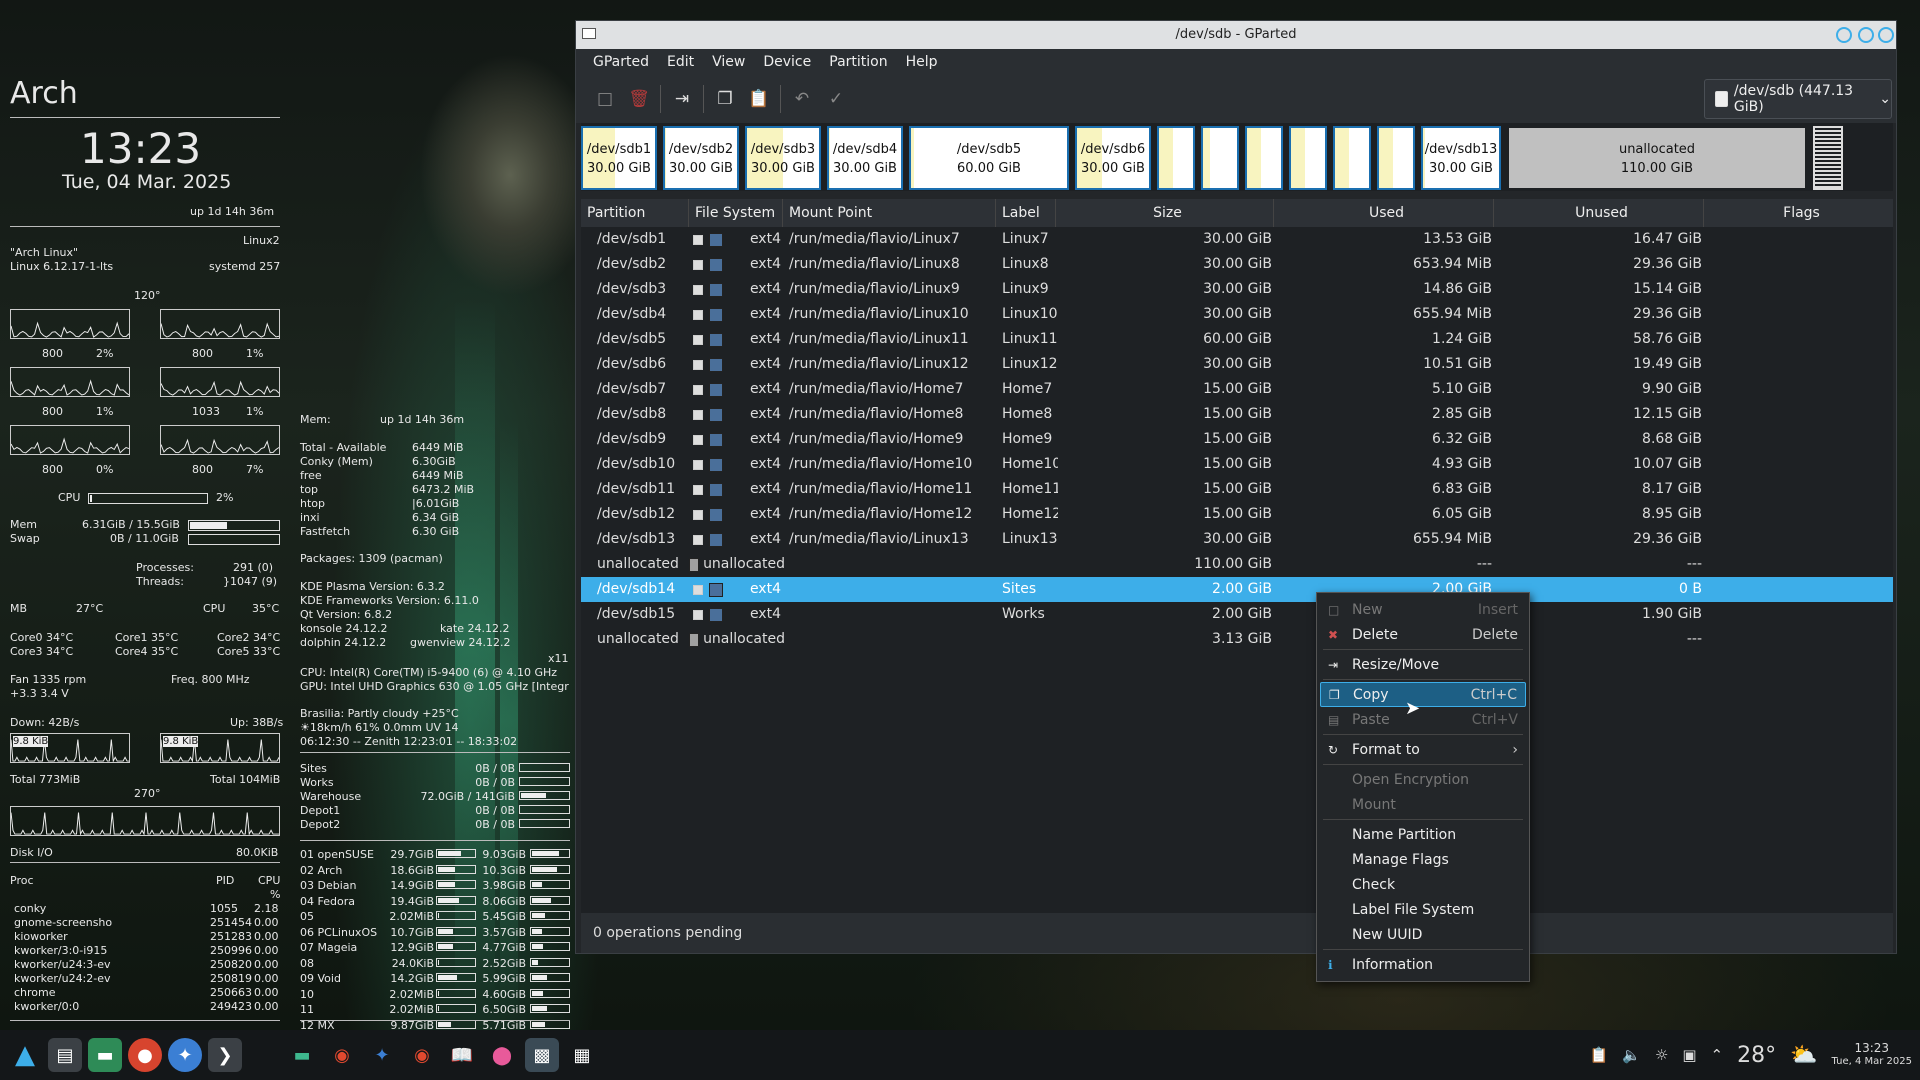 The width and height of the screenshot is (1920, 1080). Describe the element at coordinates (1689, 1055) in the screenshot. I see `network-icon: ▣` at that location.